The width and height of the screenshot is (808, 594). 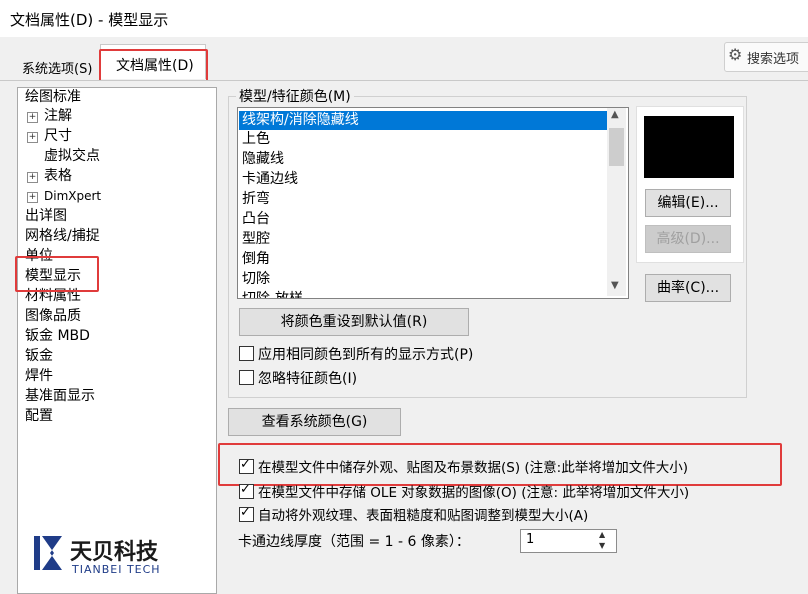 What do you see at coordinates (57, 336) in the screenshot?
I see `tree-item-sheet-metal-mbd: 钣金 MBD` at bounding box center [57, 336].